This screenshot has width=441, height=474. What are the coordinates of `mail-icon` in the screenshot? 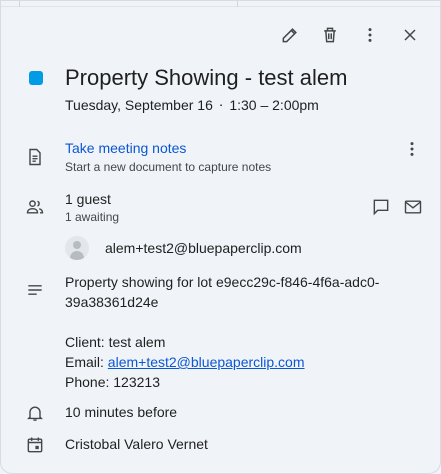 It's located at (413, 207).